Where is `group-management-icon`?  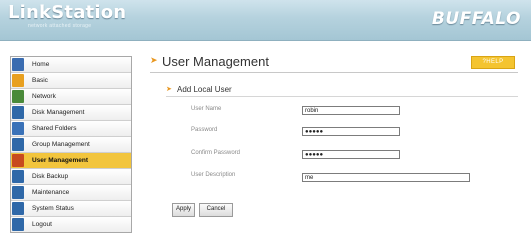
group-management-icon is located at coordinates (18, 144).